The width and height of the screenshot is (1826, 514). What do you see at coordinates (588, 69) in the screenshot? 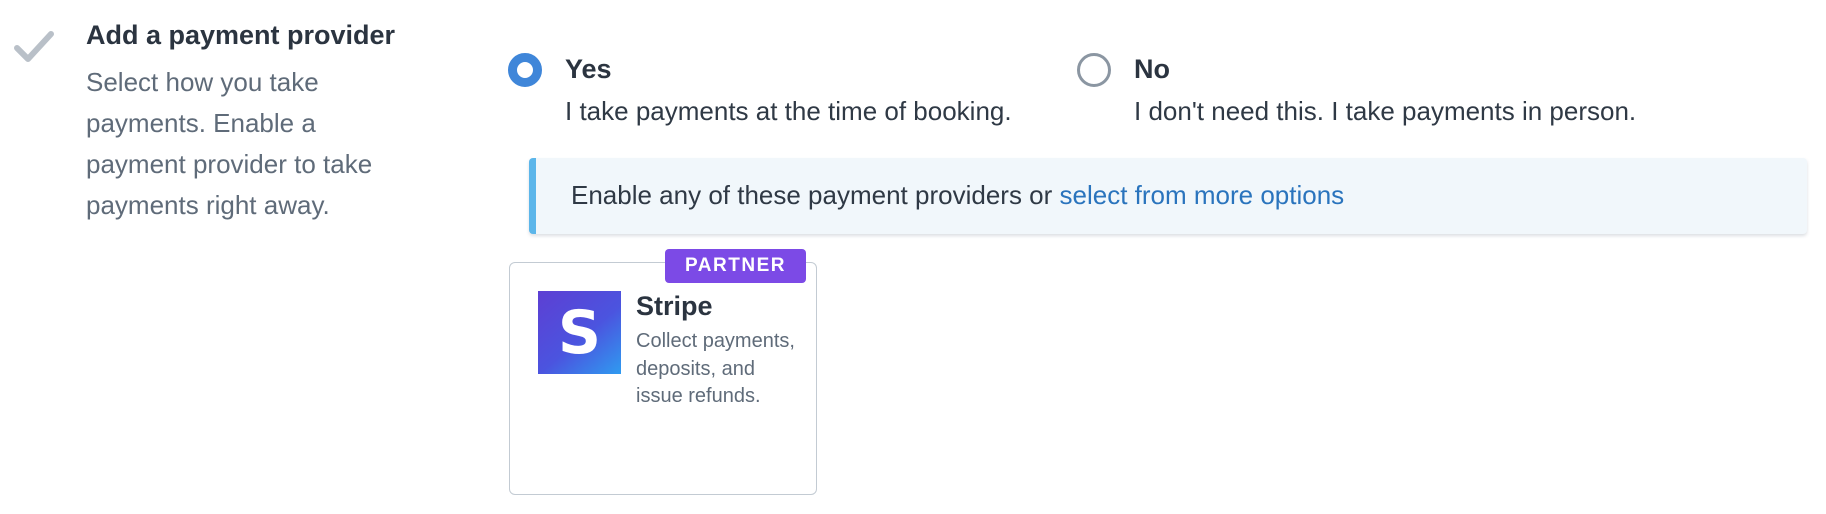
I see `radio-label-yes: Yes` at bounding box center [588, 69].